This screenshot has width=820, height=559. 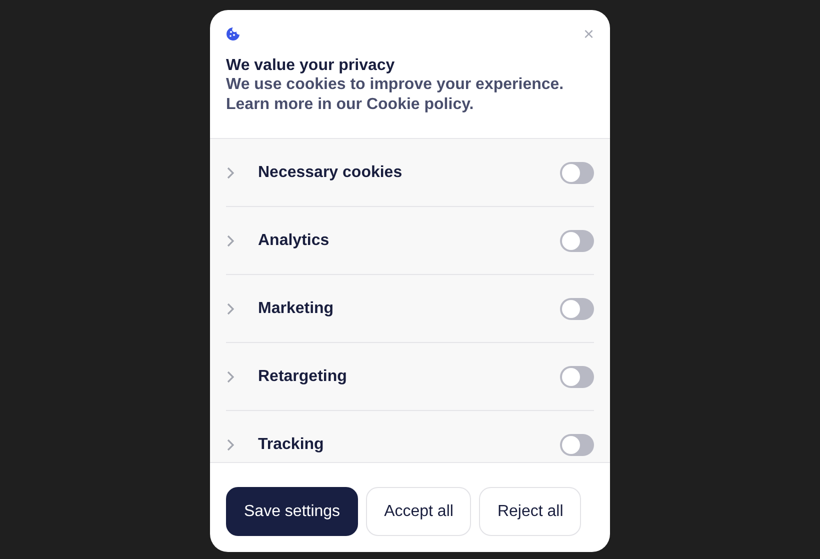 I want to click on cookie-icon, so click(x=233, y=34).